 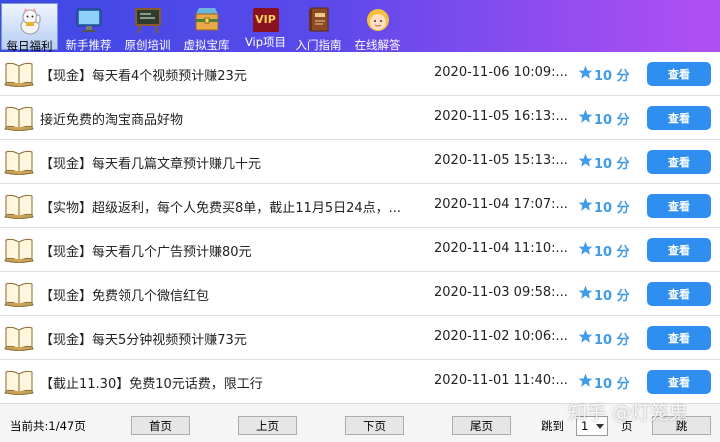 I want to click on item-title: 【现金】每天5分钟视频预计赚73元, so click(x=143, y=340).